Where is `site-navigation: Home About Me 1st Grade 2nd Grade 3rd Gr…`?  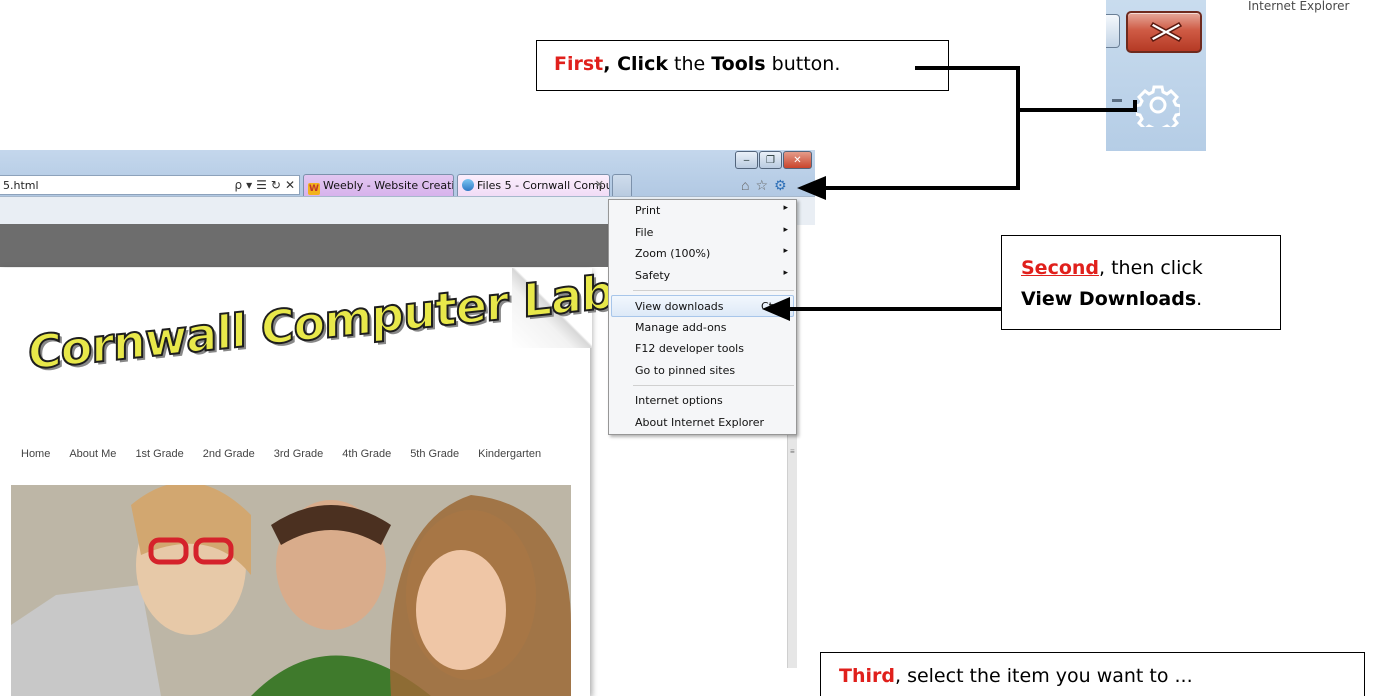
site-navigation: Home About Me 1st Grade 2nd Grade 3rd Gr… is located at coordinates (290, 454).